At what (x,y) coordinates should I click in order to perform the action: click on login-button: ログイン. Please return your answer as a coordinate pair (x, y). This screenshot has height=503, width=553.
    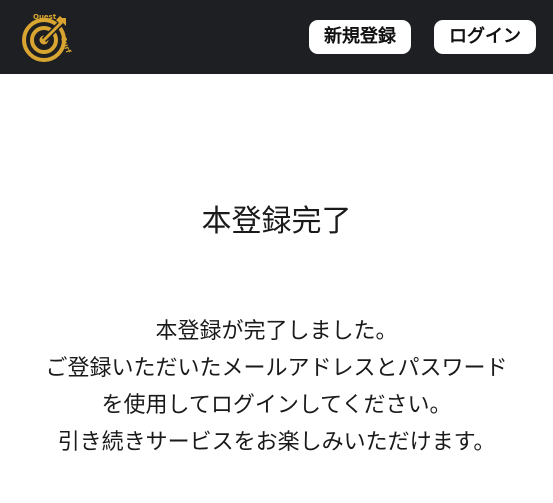
    Looking at the image, I should click on (485, 37).